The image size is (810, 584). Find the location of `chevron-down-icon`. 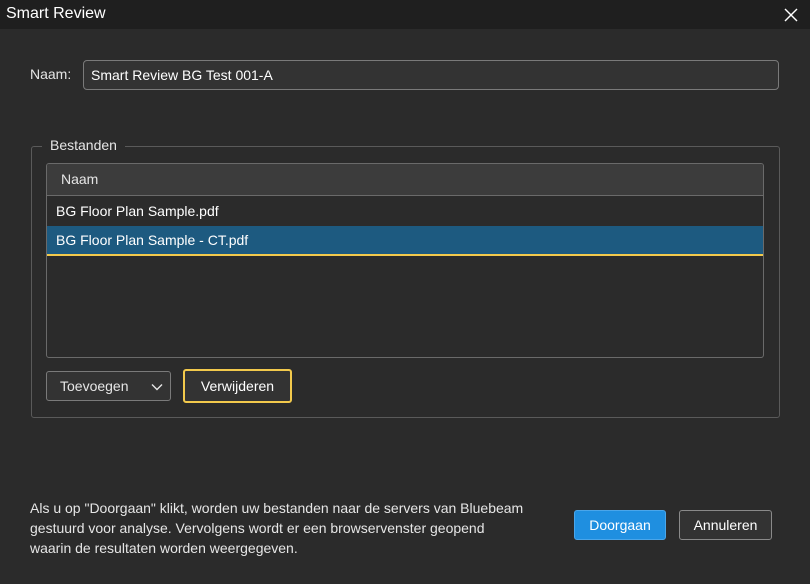

chevron-down-icon is located at coordinates (157, 387).